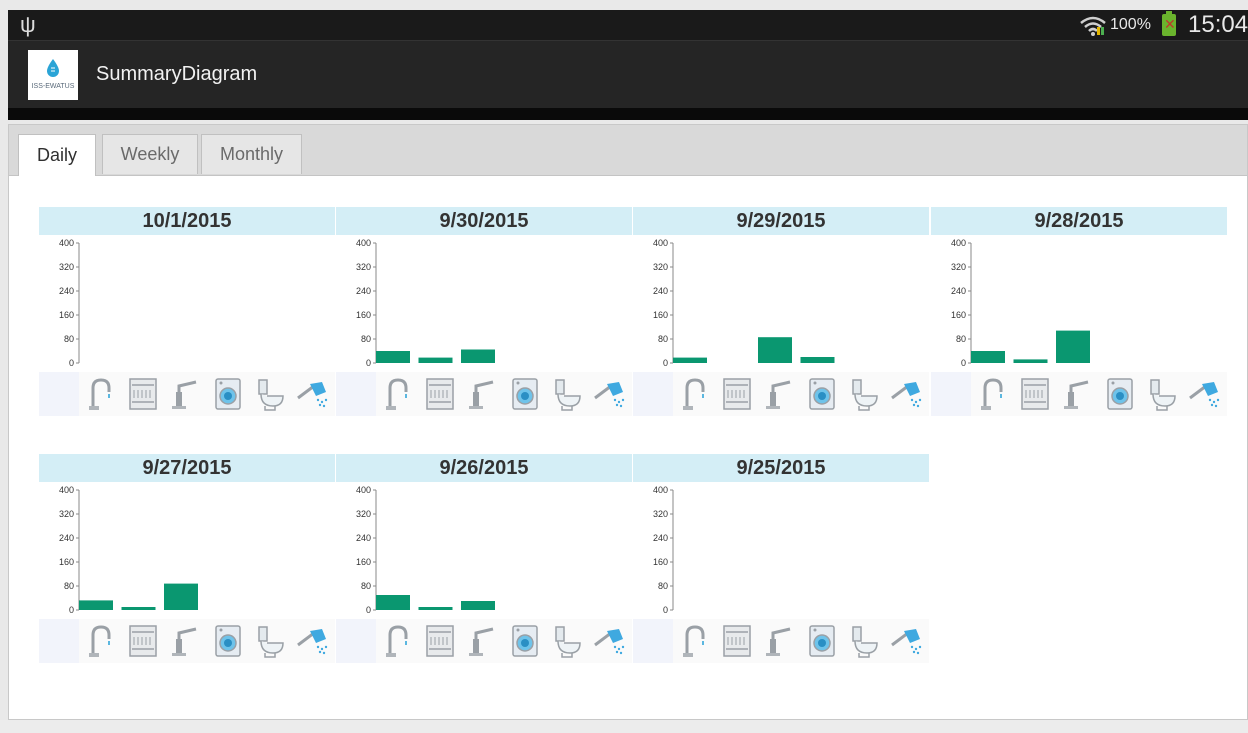 The height and width of the screenshot is (733, 1248). I want to click on logo-text: ISS-EWATUS, so click(53, 86).